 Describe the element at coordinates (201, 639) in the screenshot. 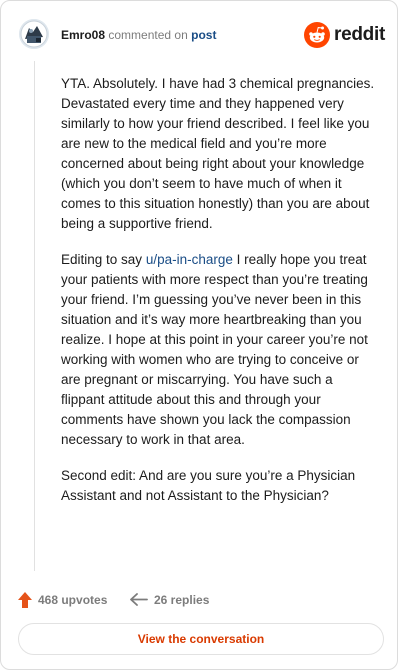

I see `view-conversation-button: View the conversation` at that location.